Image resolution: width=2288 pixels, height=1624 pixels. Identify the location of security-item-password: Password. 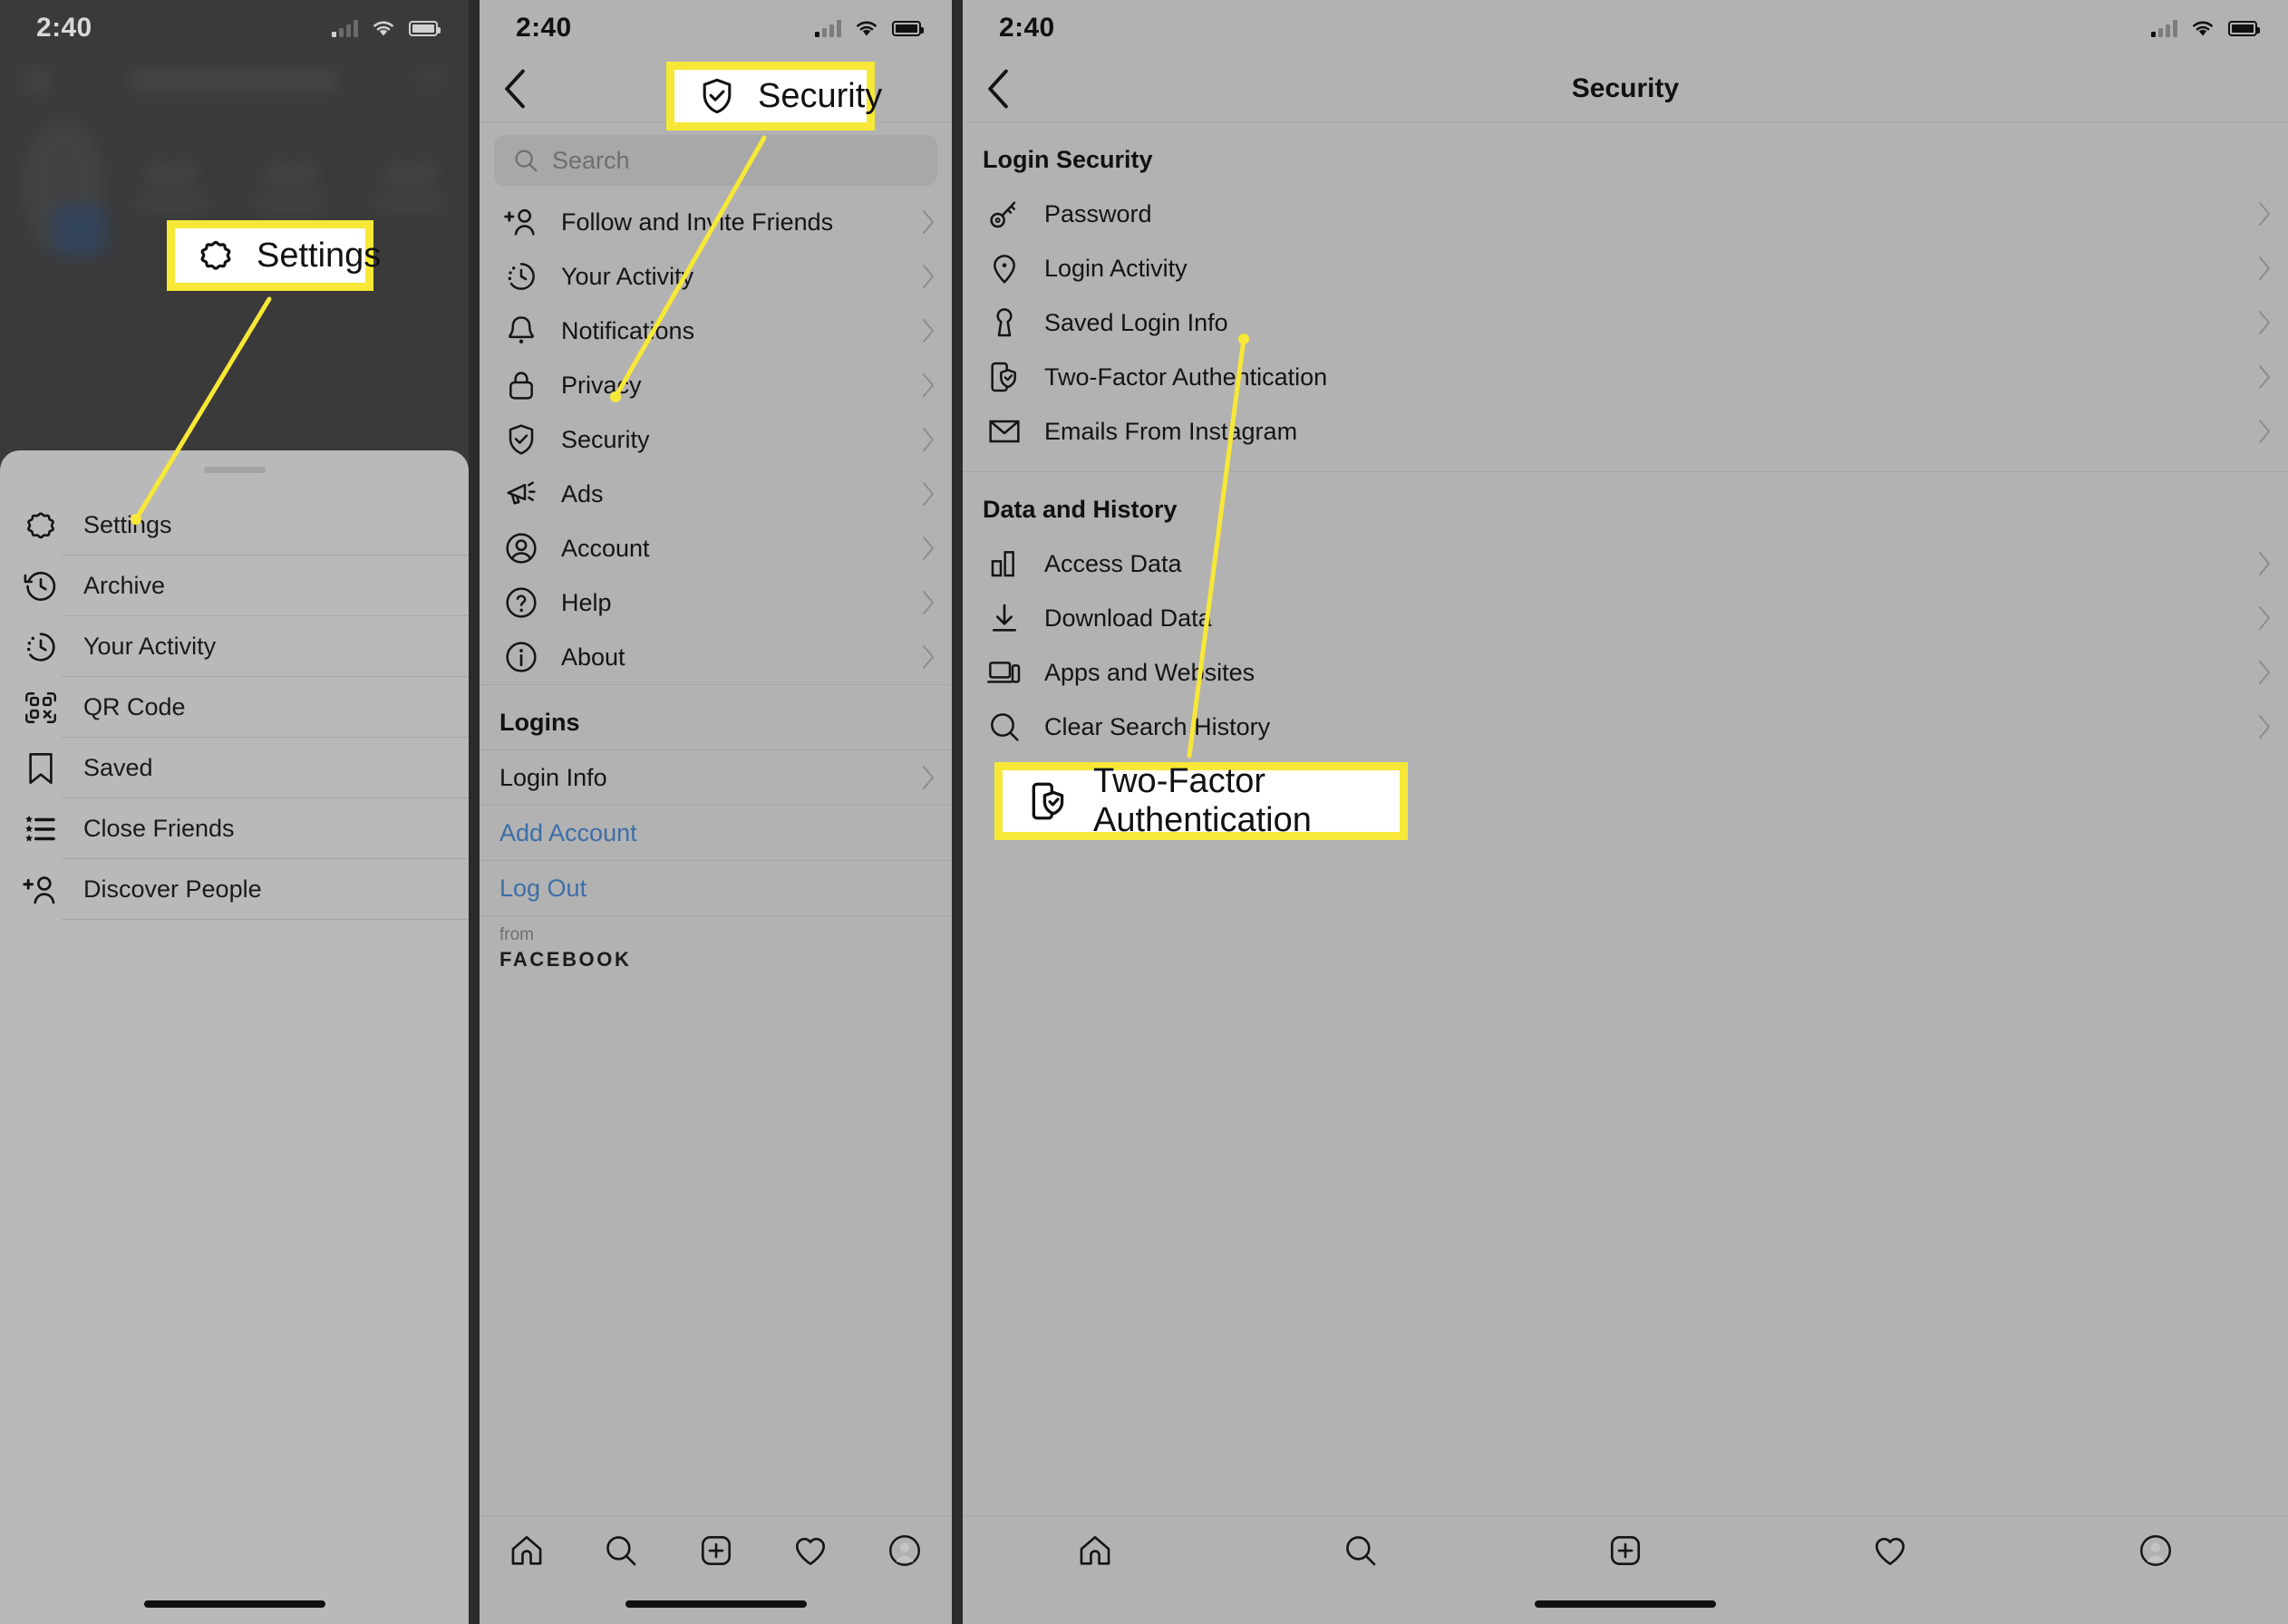
(1625, 214).